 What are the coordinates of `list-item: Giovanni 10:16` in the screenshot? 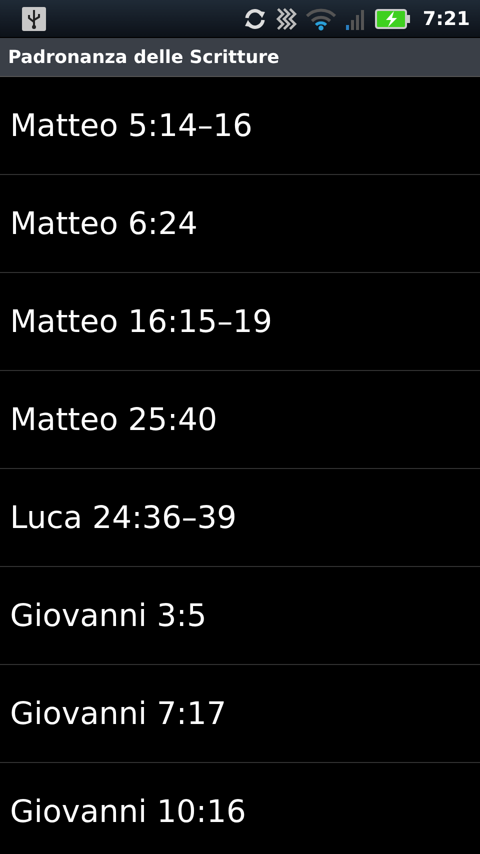 It's located at (240, 808).